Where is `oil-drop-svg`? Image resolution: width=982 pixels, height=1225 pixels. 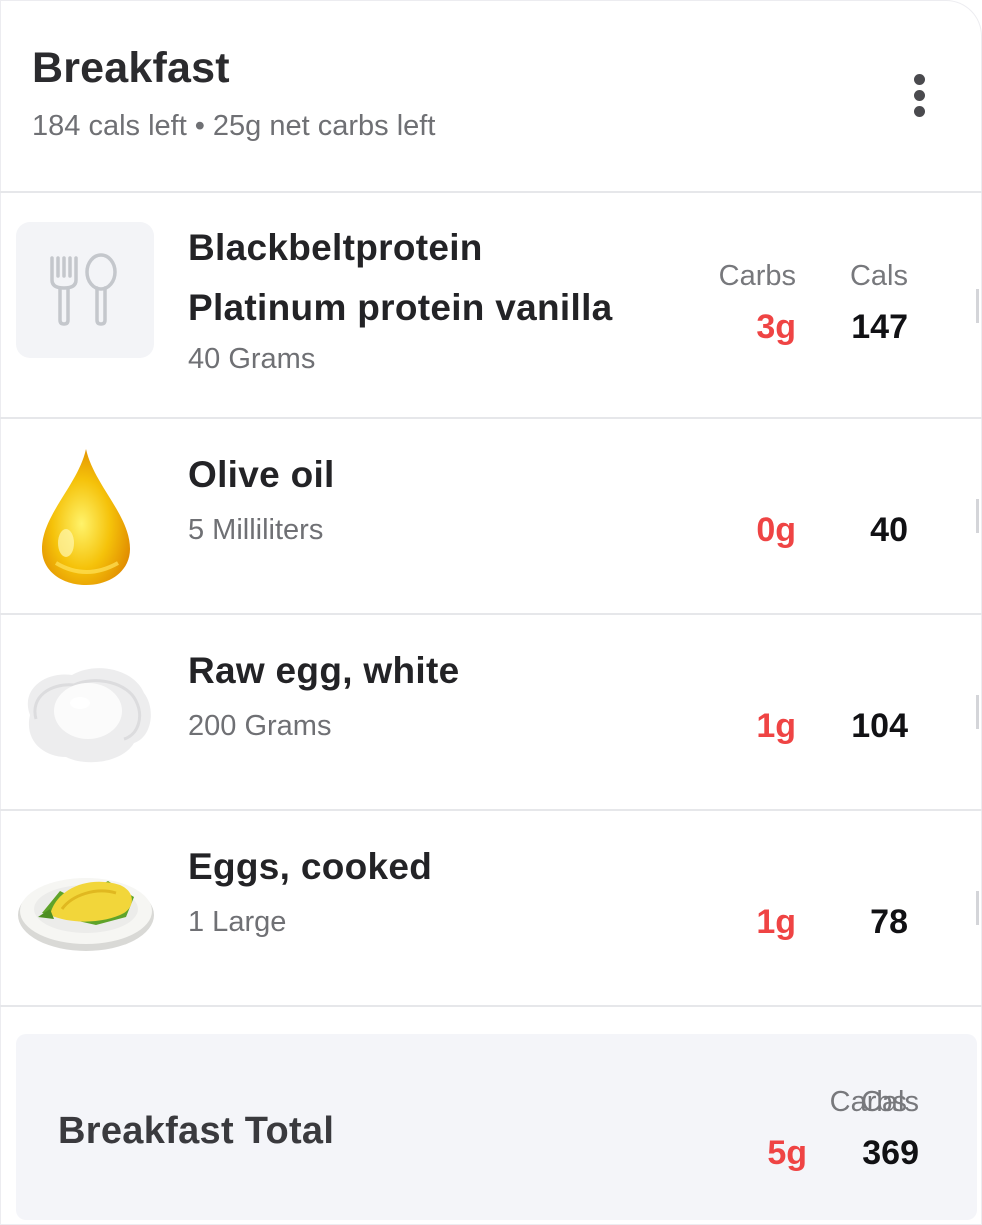
oil-drop-svg is located at coordinates (86, 517).